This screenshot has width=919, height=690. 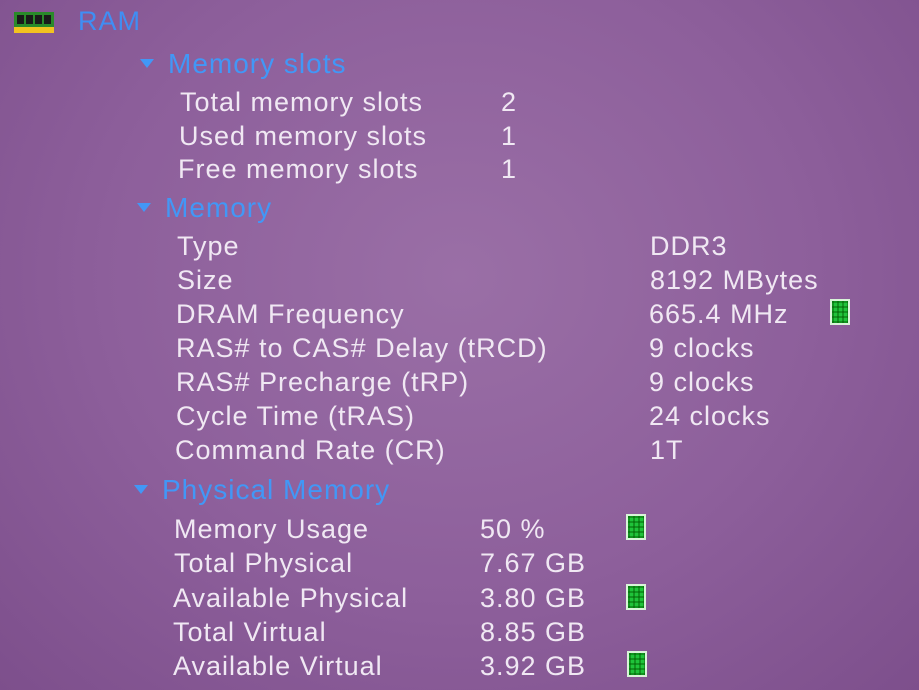 I want to click on total-physical-label: Total Physical, so click(x=264, y=563).